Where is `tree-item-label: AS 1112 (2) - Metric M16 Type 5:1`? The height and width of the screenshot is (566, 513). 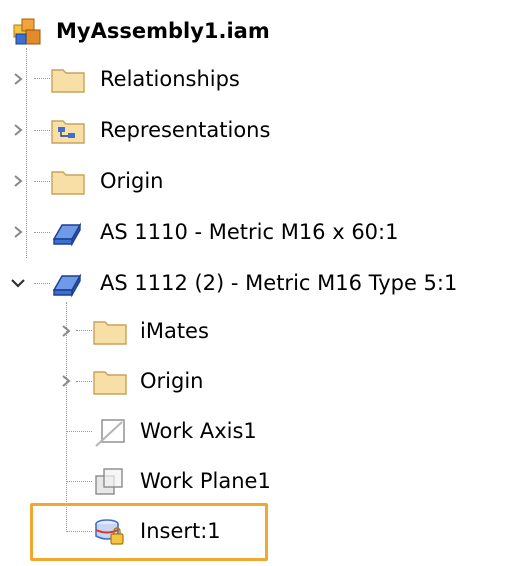 tree-item-label: AS 1112 (2) - Metric M16 Type 5:1 is located at coordinates (279, 283).